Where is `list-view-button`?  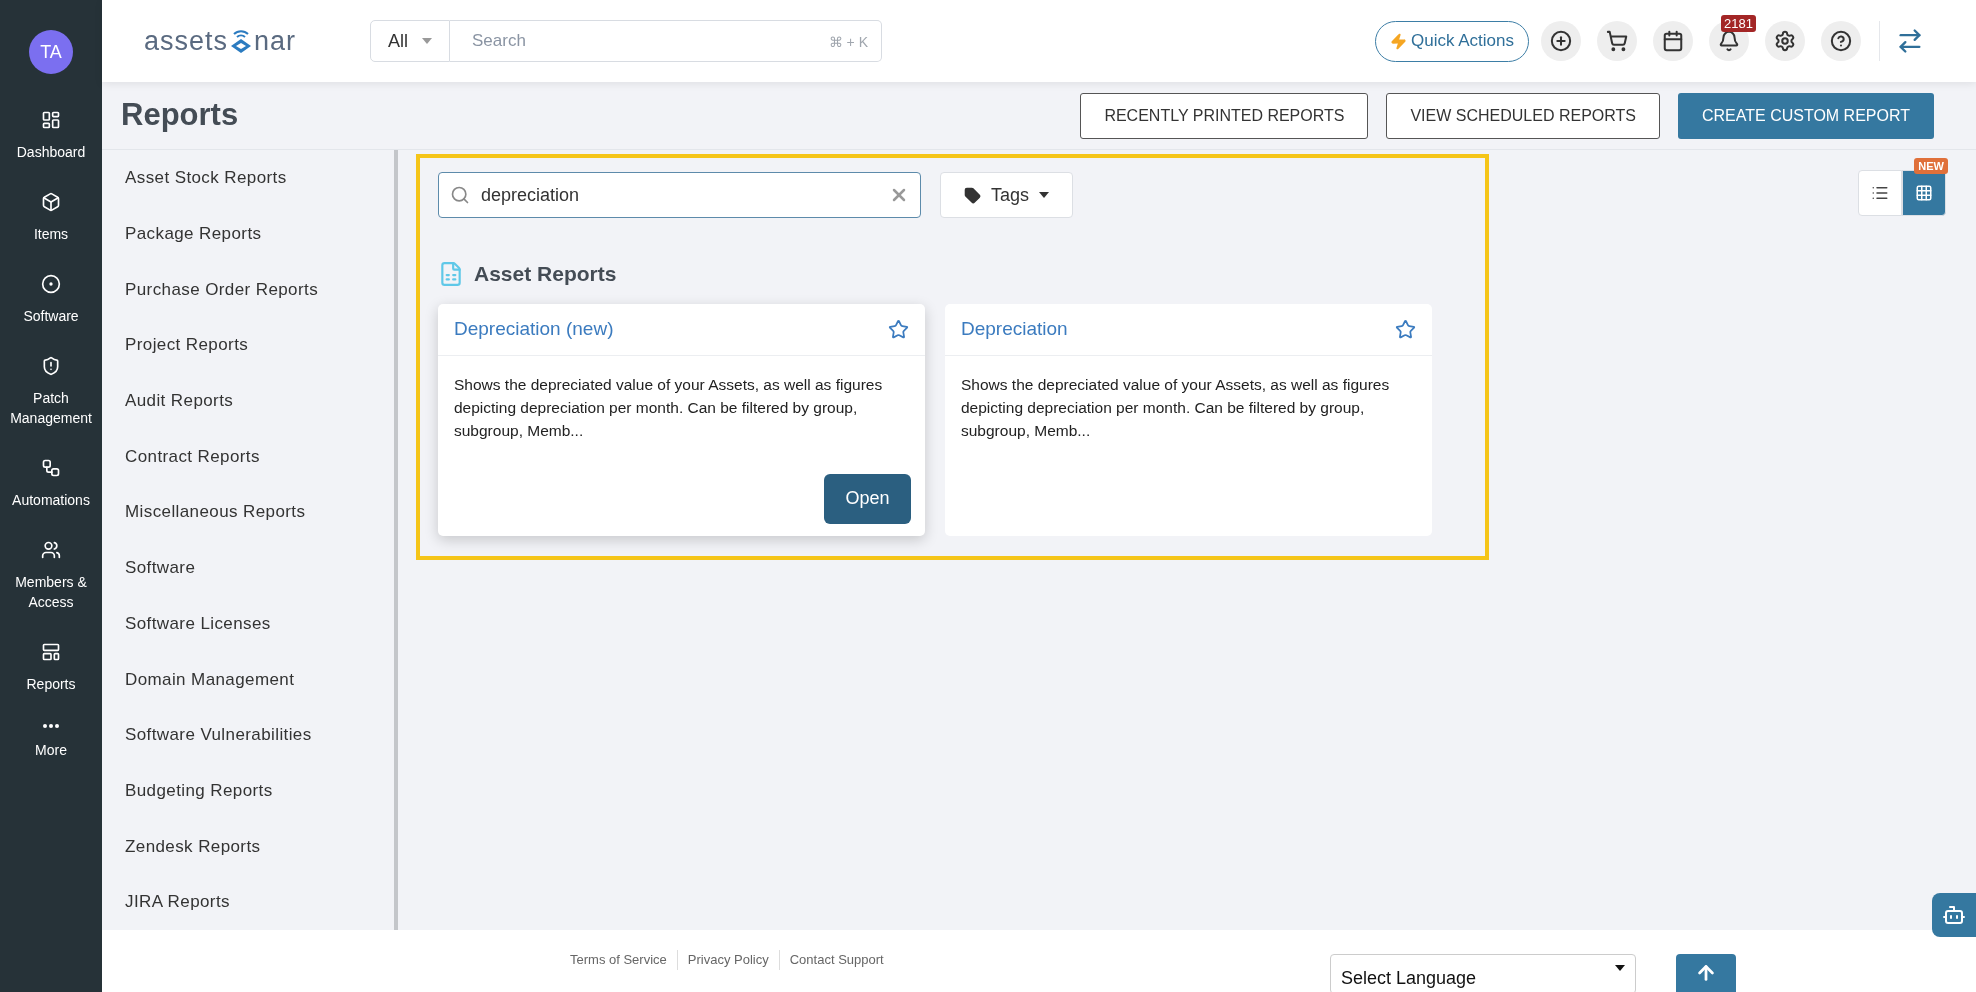
list-view-button is located at coordinates (1880, 193).